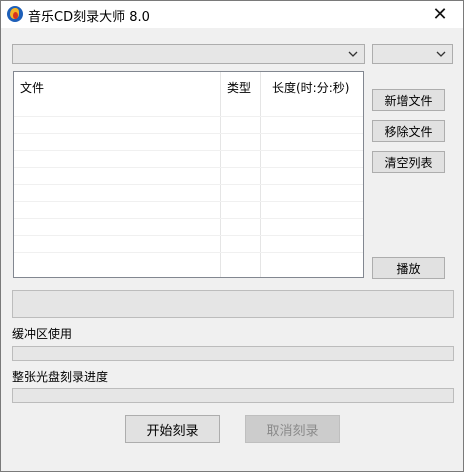 The width and height of the screenshot is (464, 472). Describe the element at coordinates (232, 14) in the screenshot. I see `title-bar: 音乐CD刻录大师 8.0 ✕` at that location.